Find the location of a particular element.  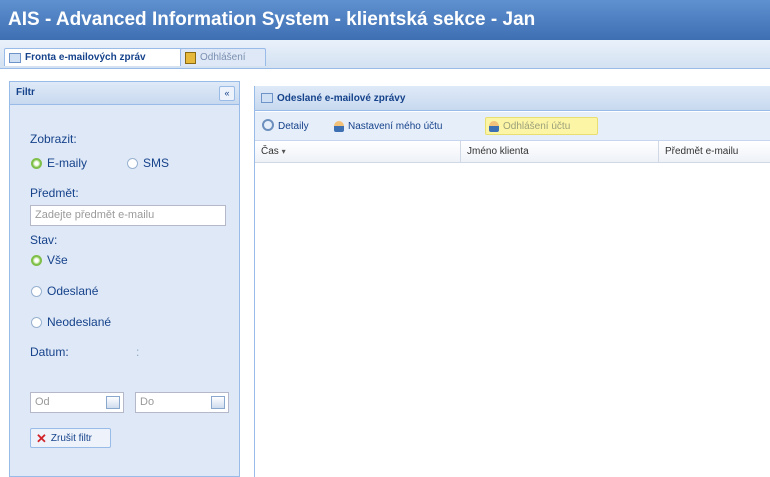

radio-state-all-checked-icon is located at coordinates (36, 260).